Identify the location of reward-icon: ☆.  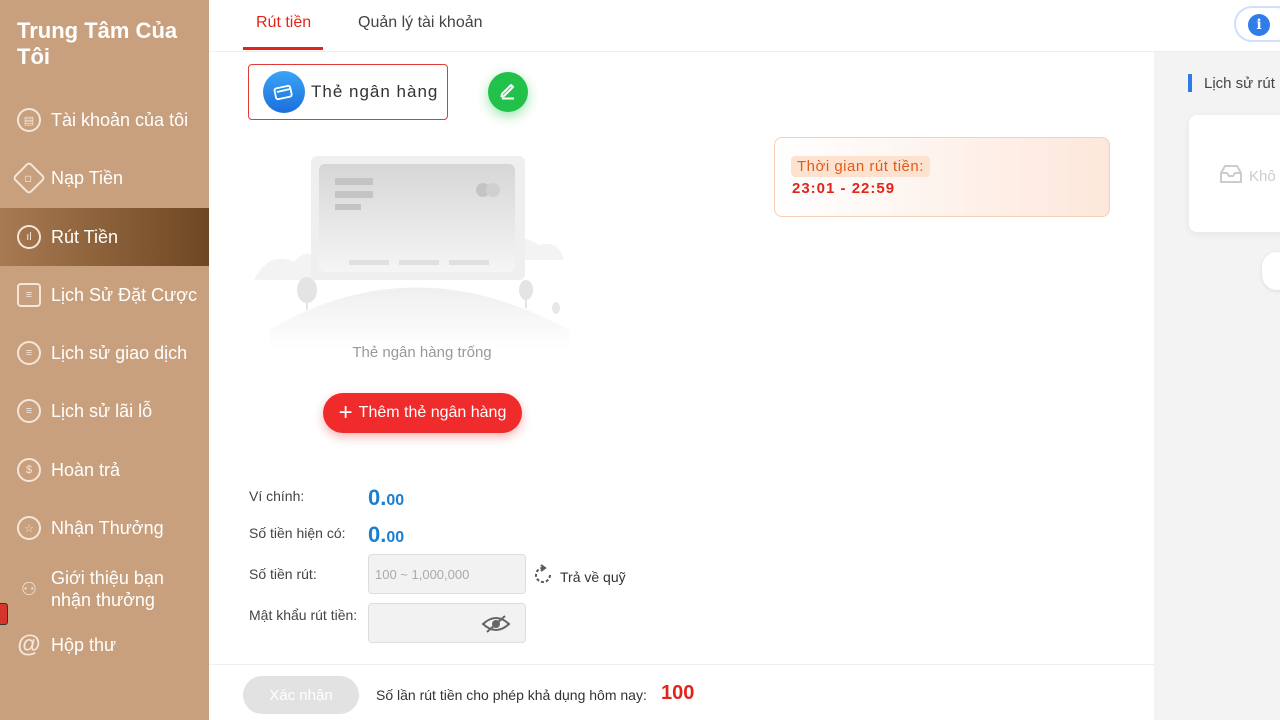
(29, 528).